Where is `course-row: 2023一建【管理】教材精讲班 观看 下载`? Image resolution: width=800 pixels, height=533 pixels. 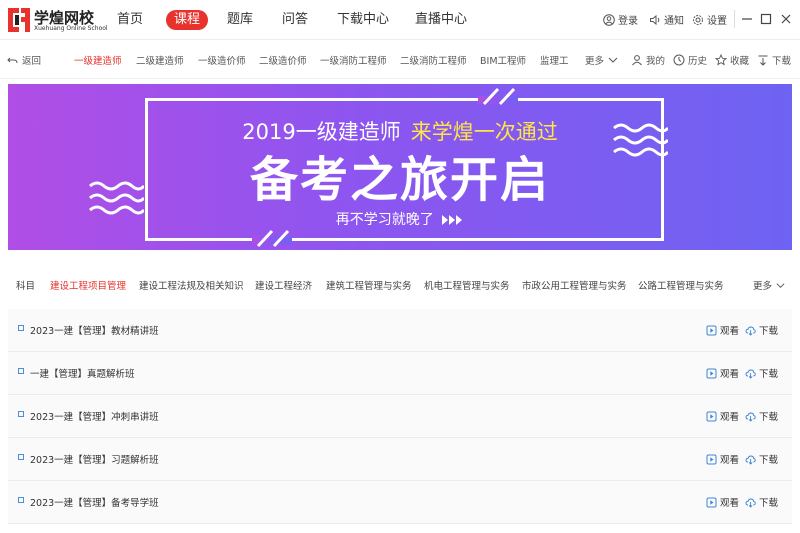 course-row: 2023一建【管理】教材精讲班 观看 下载 is located at coordinates (400, 330).